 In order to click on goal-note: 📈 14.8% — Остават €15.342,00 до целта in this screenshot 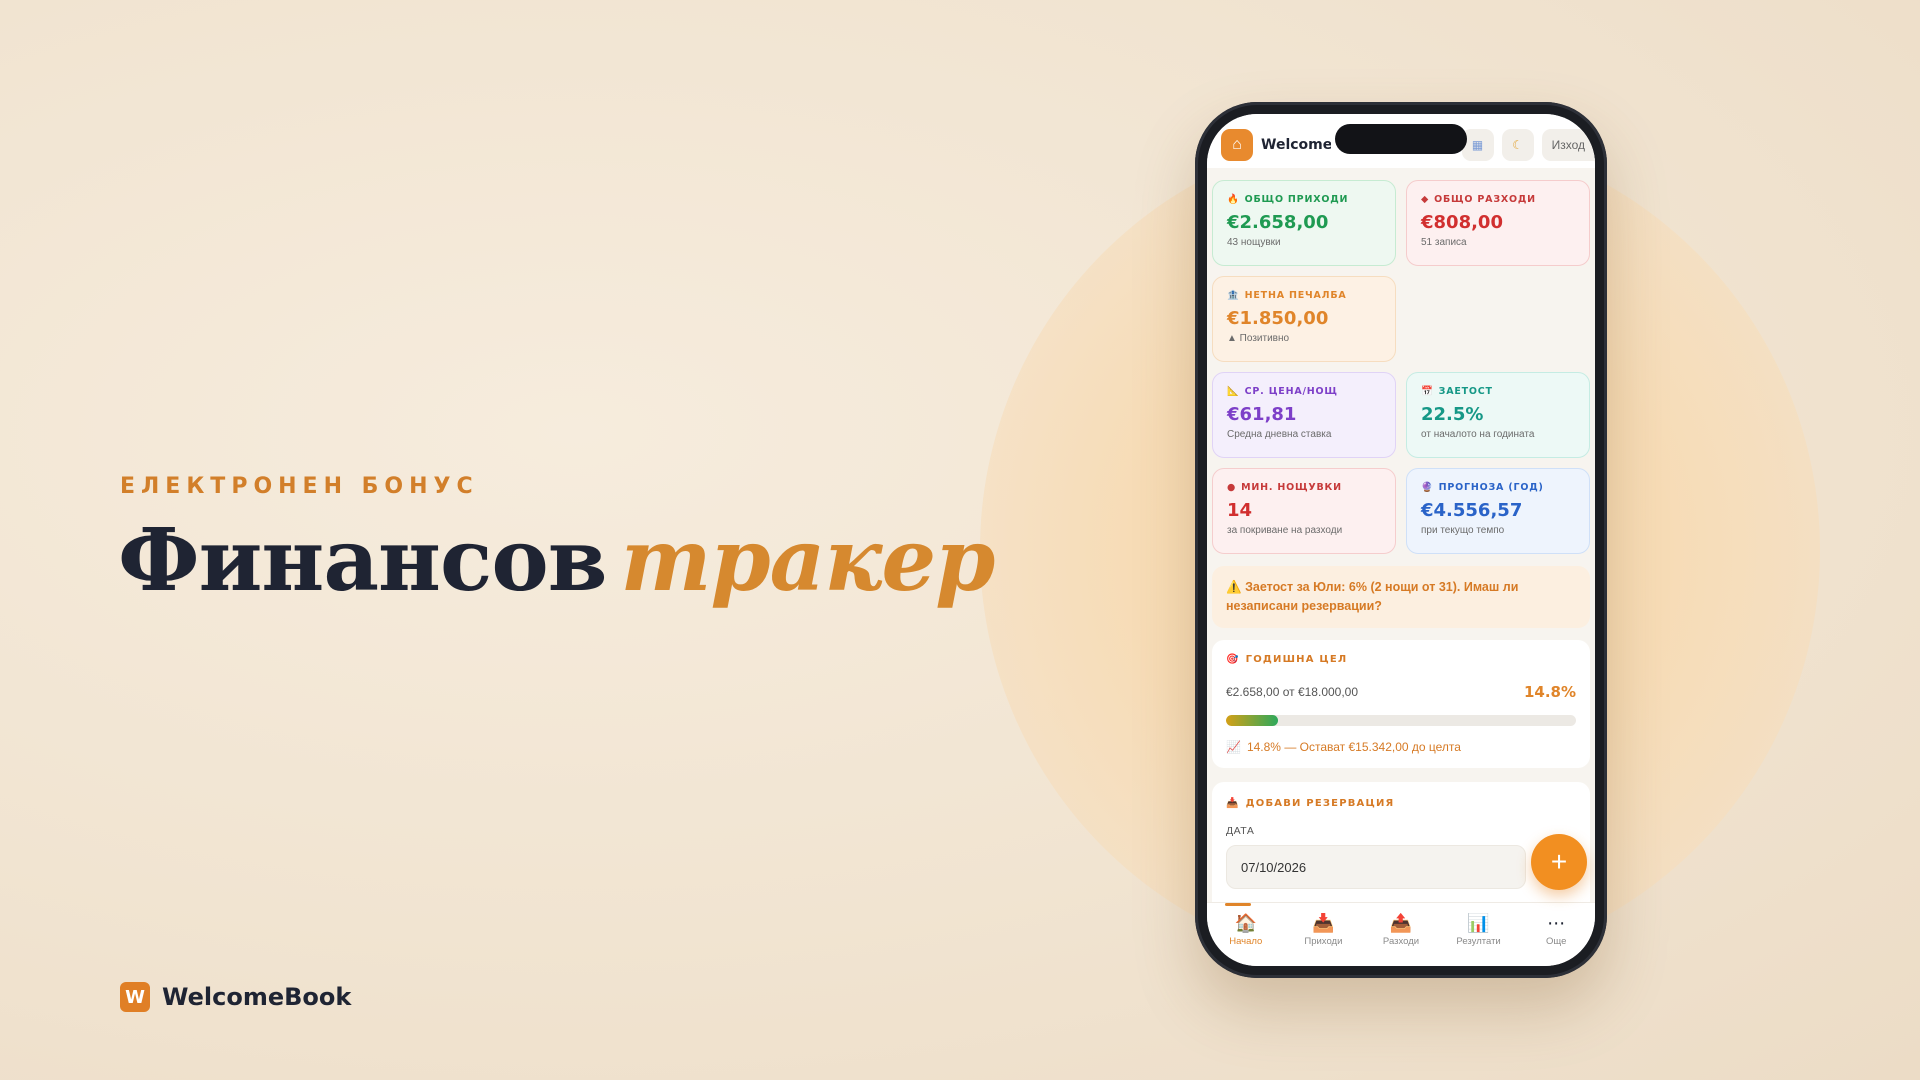, I will do `click(1401, 747)`.